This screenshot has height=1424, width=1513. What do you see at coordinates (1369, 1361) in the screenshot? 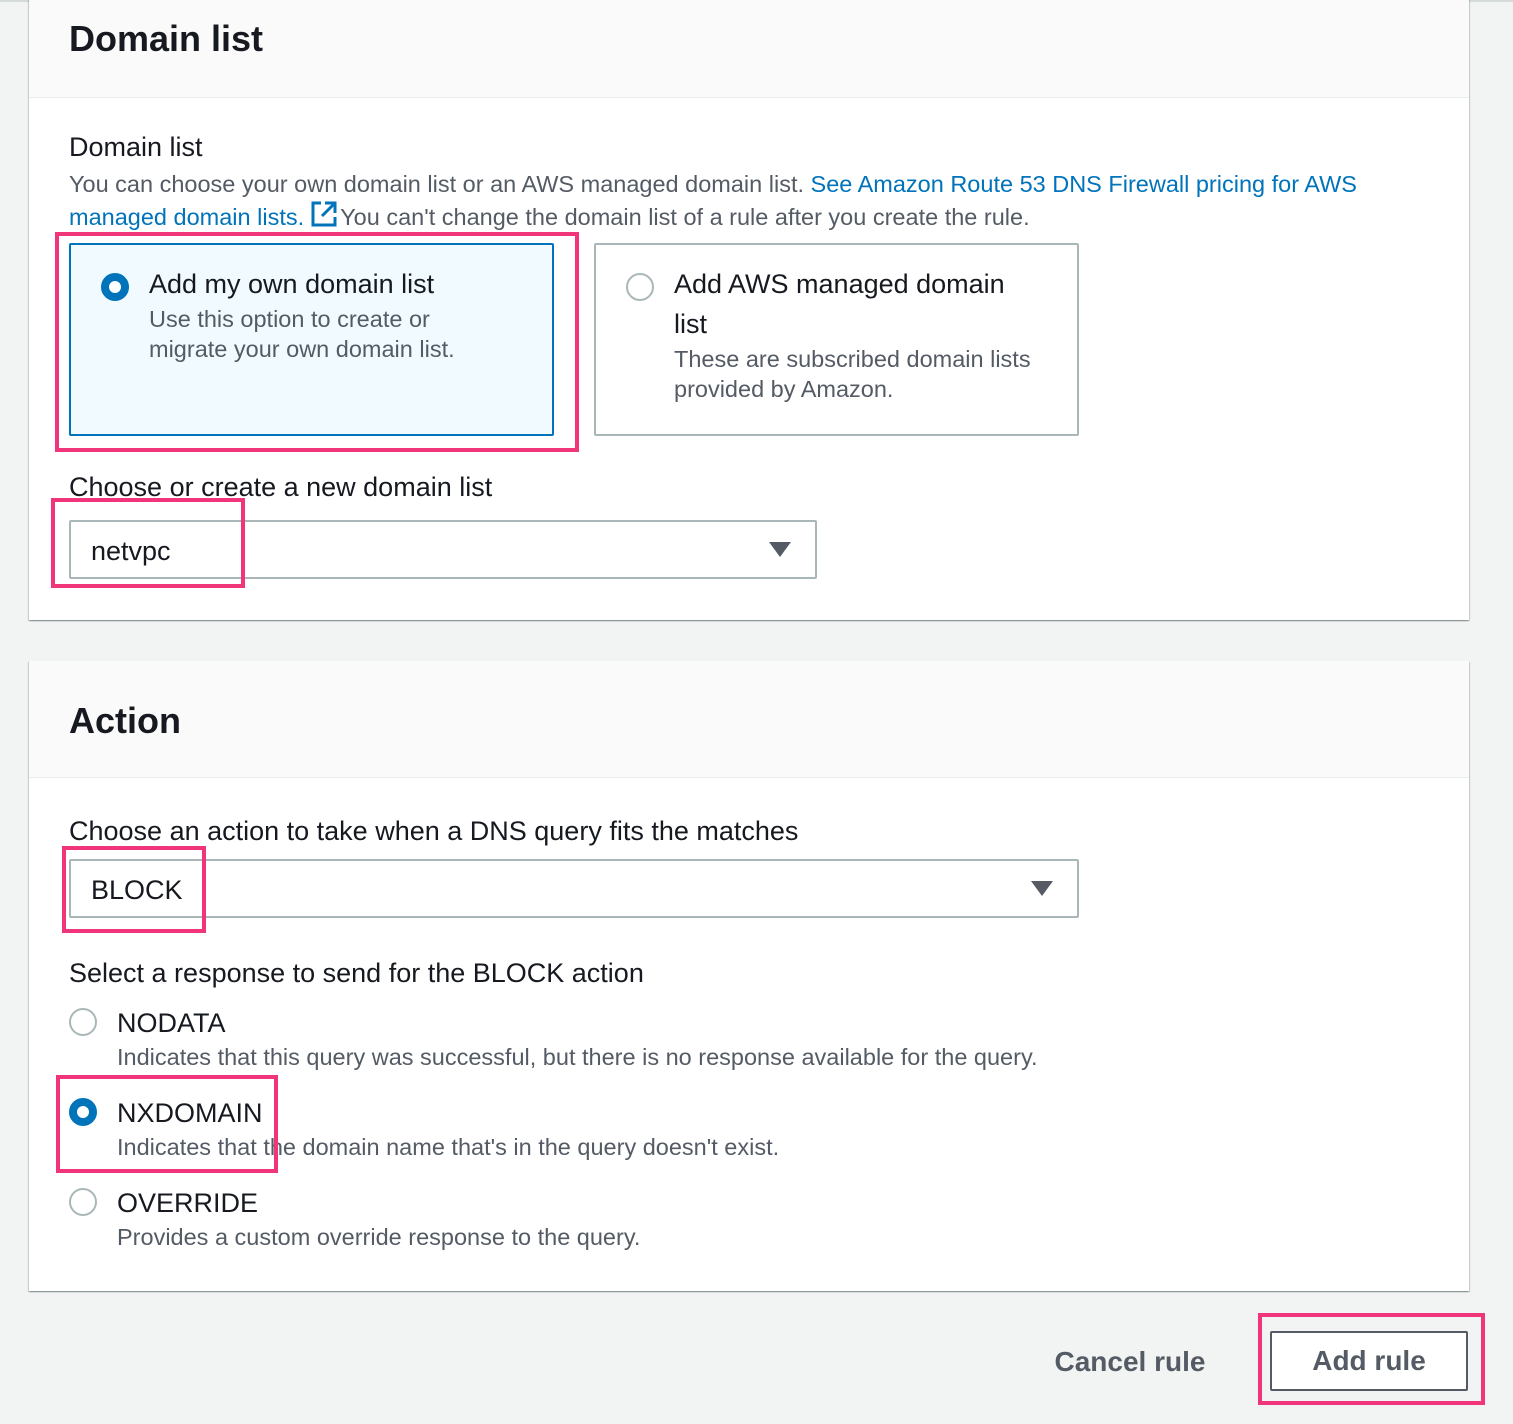
I see `add-rule-button: Add rule` at bounding box center [1369, 1361].